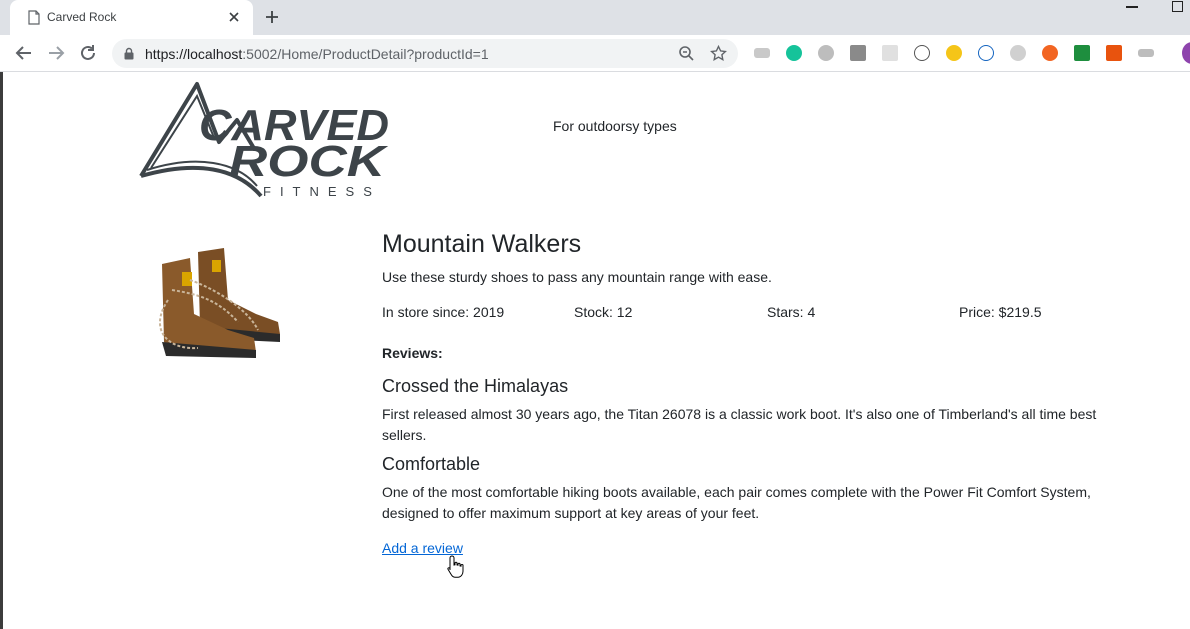 The image size is (1190, 629). Describe the element at coordinates (482, 244) in the screenshot. I see `product-name: Mountain Walkers` at that location.